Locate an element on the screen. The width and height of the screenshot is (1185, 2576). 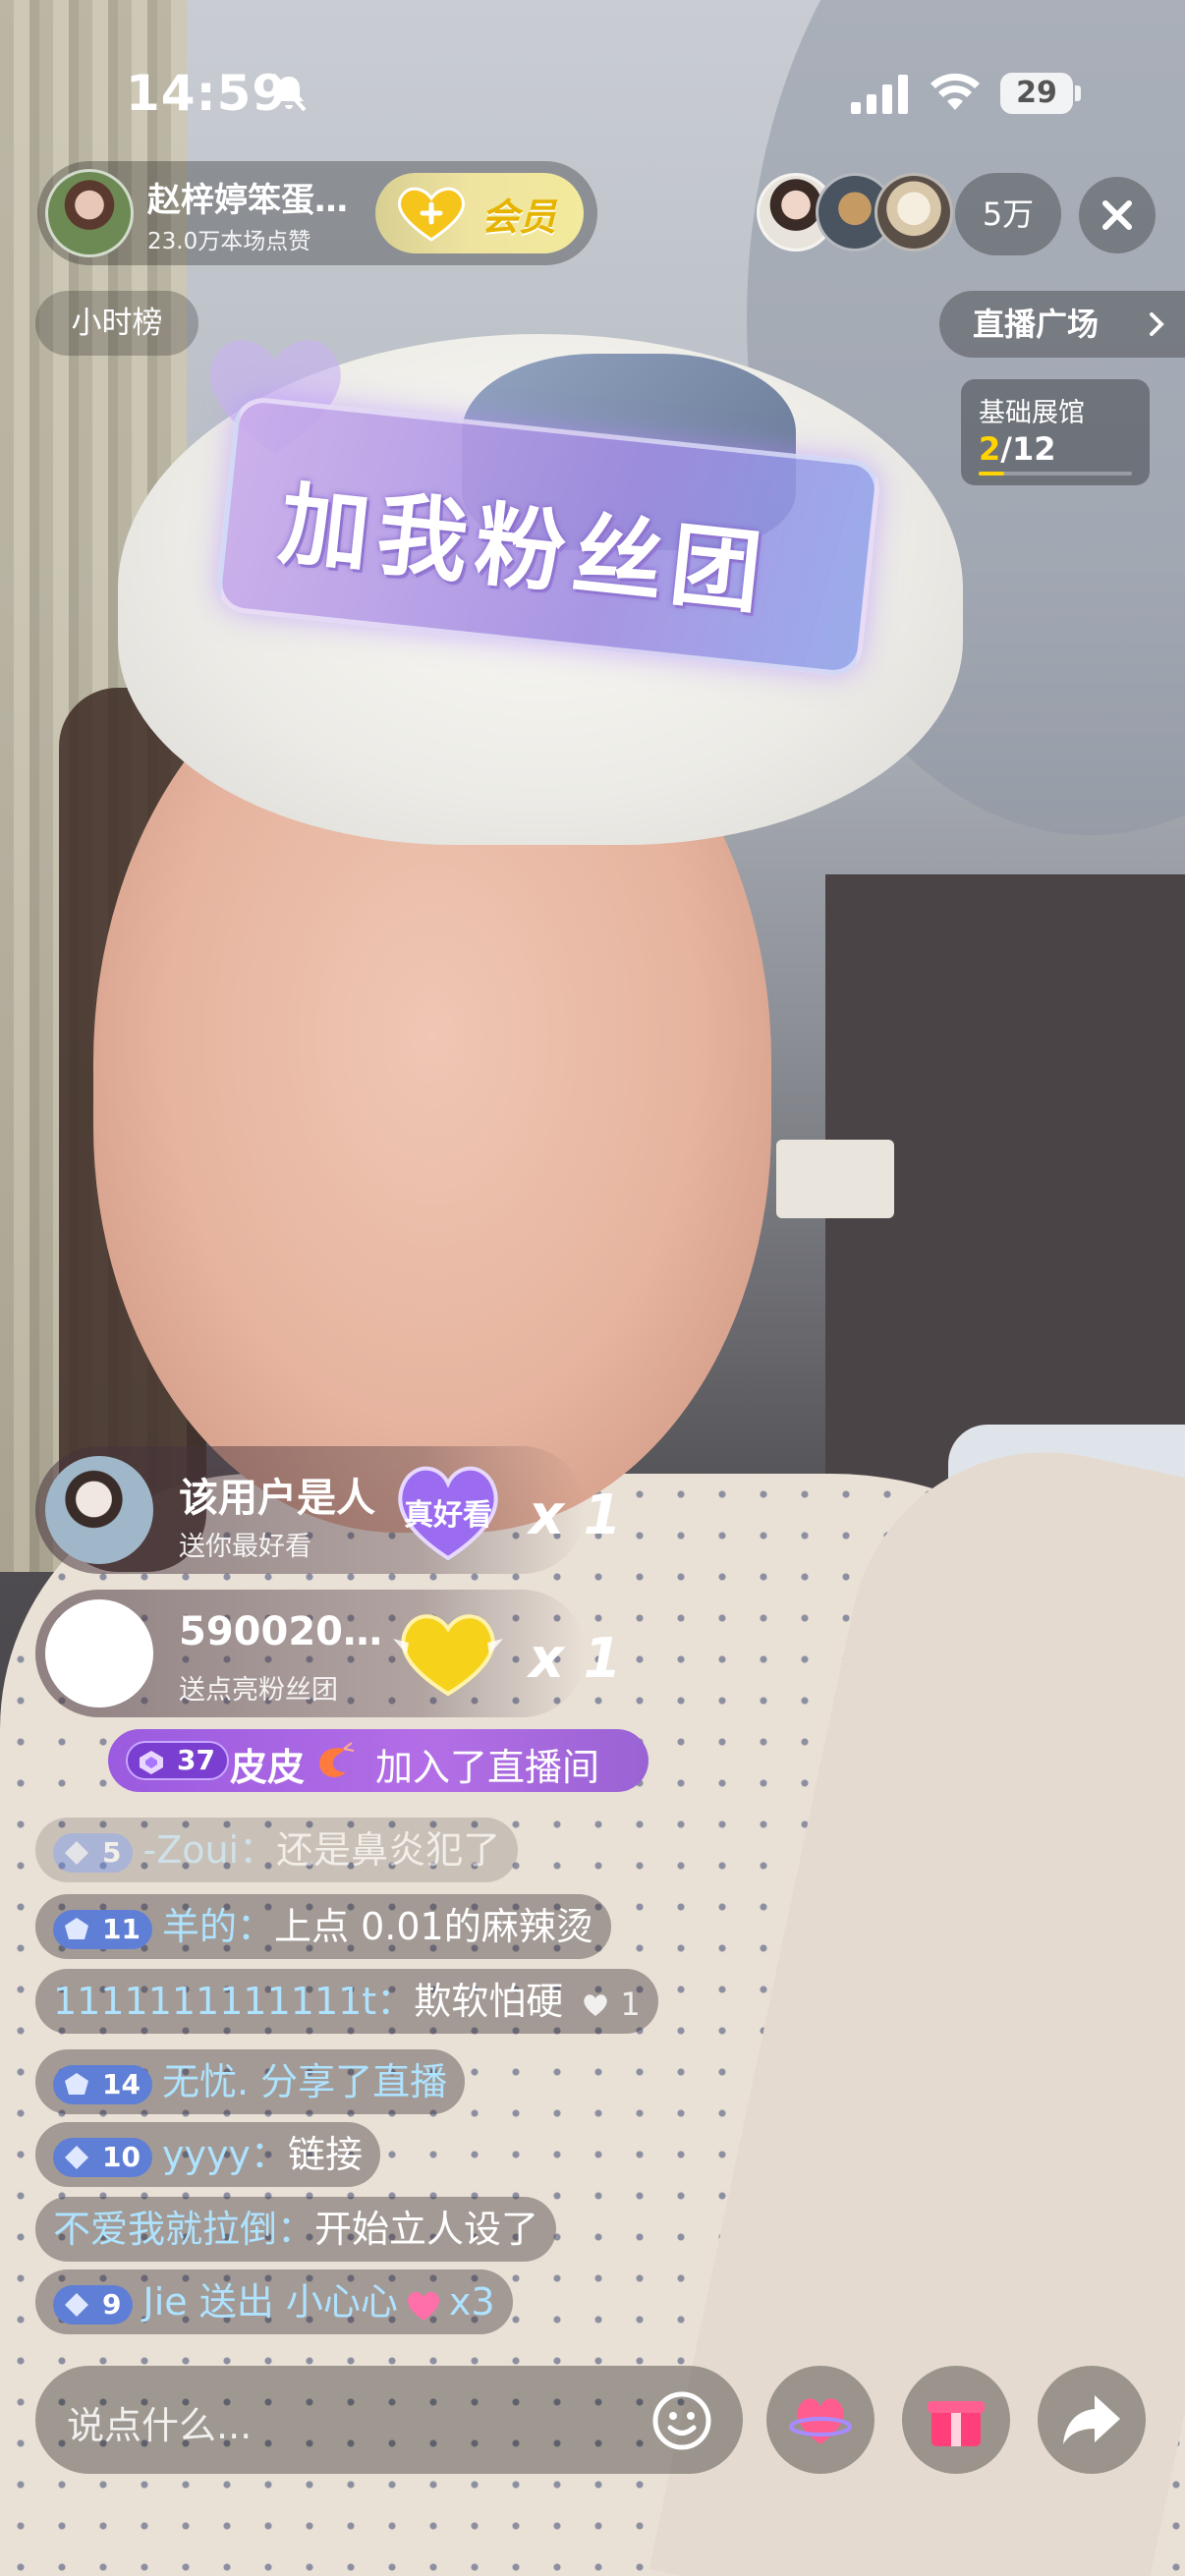
cellular-signal-icon is located at coordinates (880, 94).